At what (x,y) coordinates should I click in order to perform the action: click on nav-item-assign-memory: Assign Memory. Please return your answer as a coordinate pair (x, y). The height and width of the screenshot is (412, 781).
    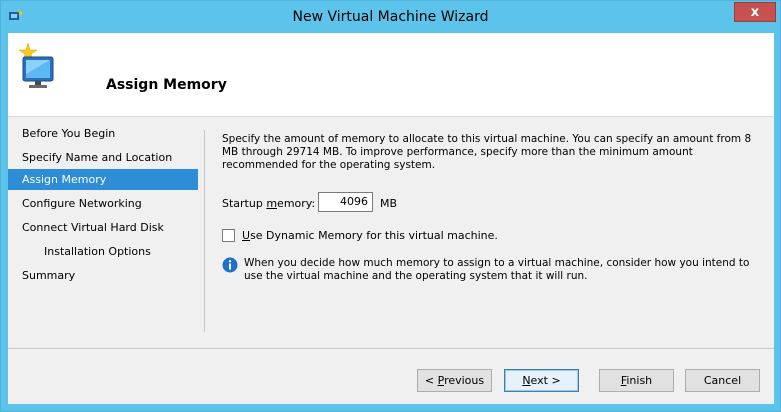
    Looking at the image, I should click on (103, 179).